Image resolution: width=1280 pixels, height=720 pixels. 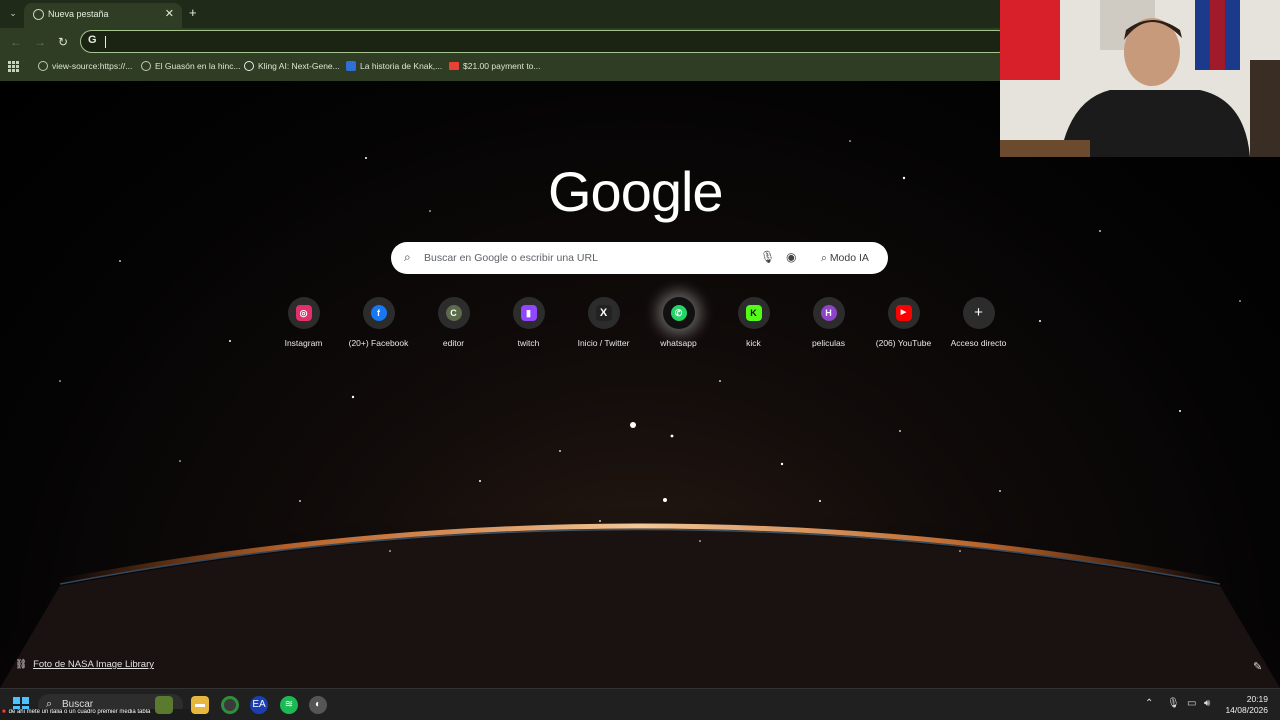 What do you see at coordinates (1246, 710) in the screenshot?
I see `clock-date: 14/08/2026` at bounding box center [1246, 710].